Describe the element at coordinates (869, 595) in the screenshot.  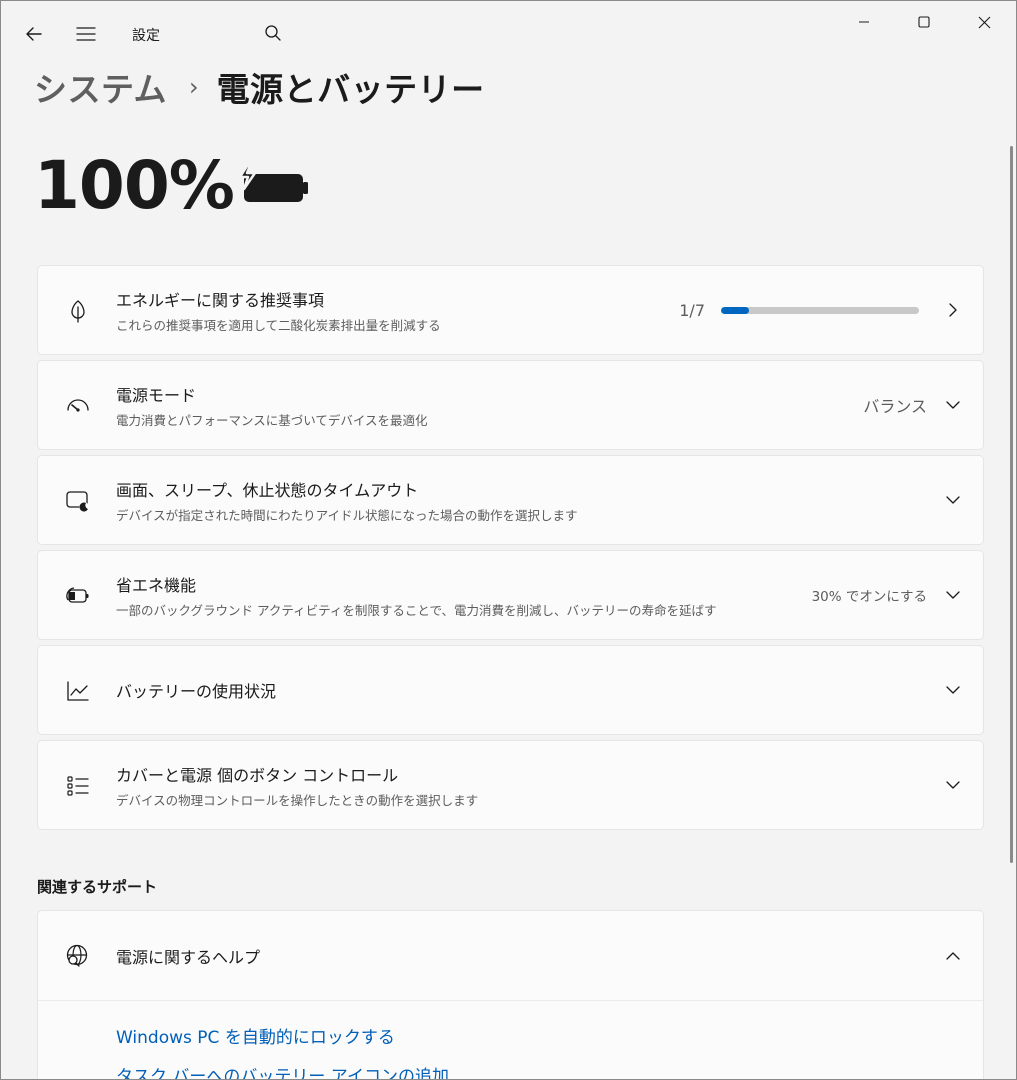
I see `energy-saver-value: 30% でオンにする` at that location.